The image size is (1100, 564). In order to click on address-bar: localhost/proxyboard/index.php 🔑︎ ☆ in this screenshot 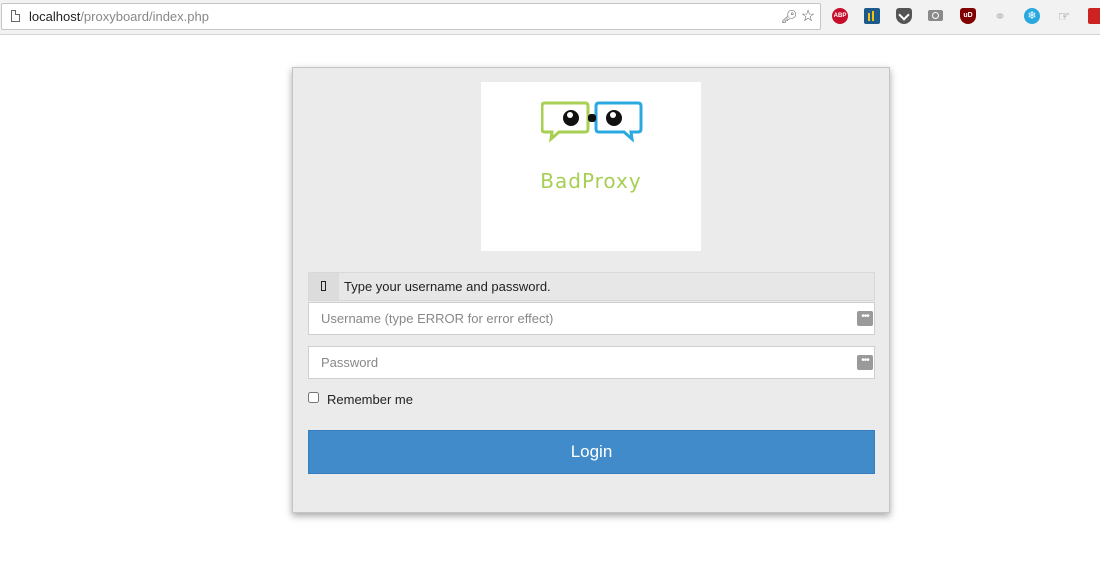, I will do `click(411, 16)`.